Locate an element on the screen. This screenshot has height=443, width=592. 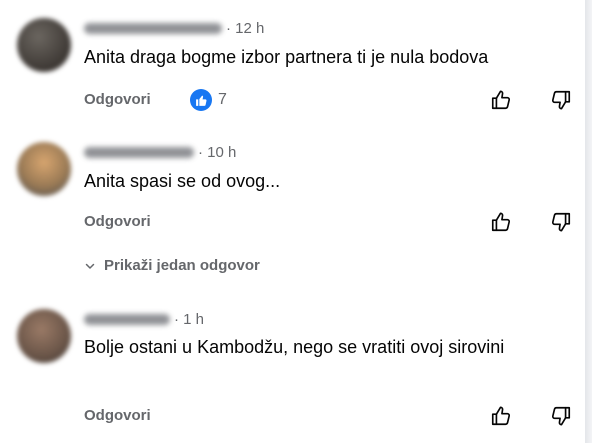
show-replies-button: Prikaži jedan odgovor is located at coordinates (172, 265).